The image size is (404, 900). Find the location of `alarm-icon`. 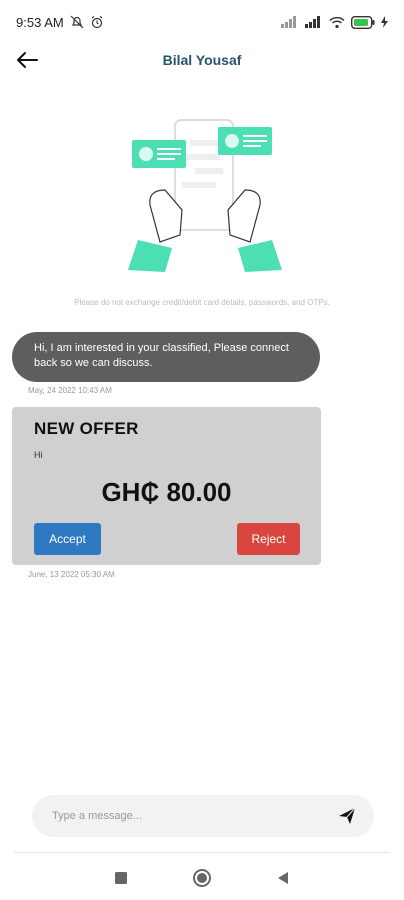

alarm-icon is located at coordinates (97, 22).